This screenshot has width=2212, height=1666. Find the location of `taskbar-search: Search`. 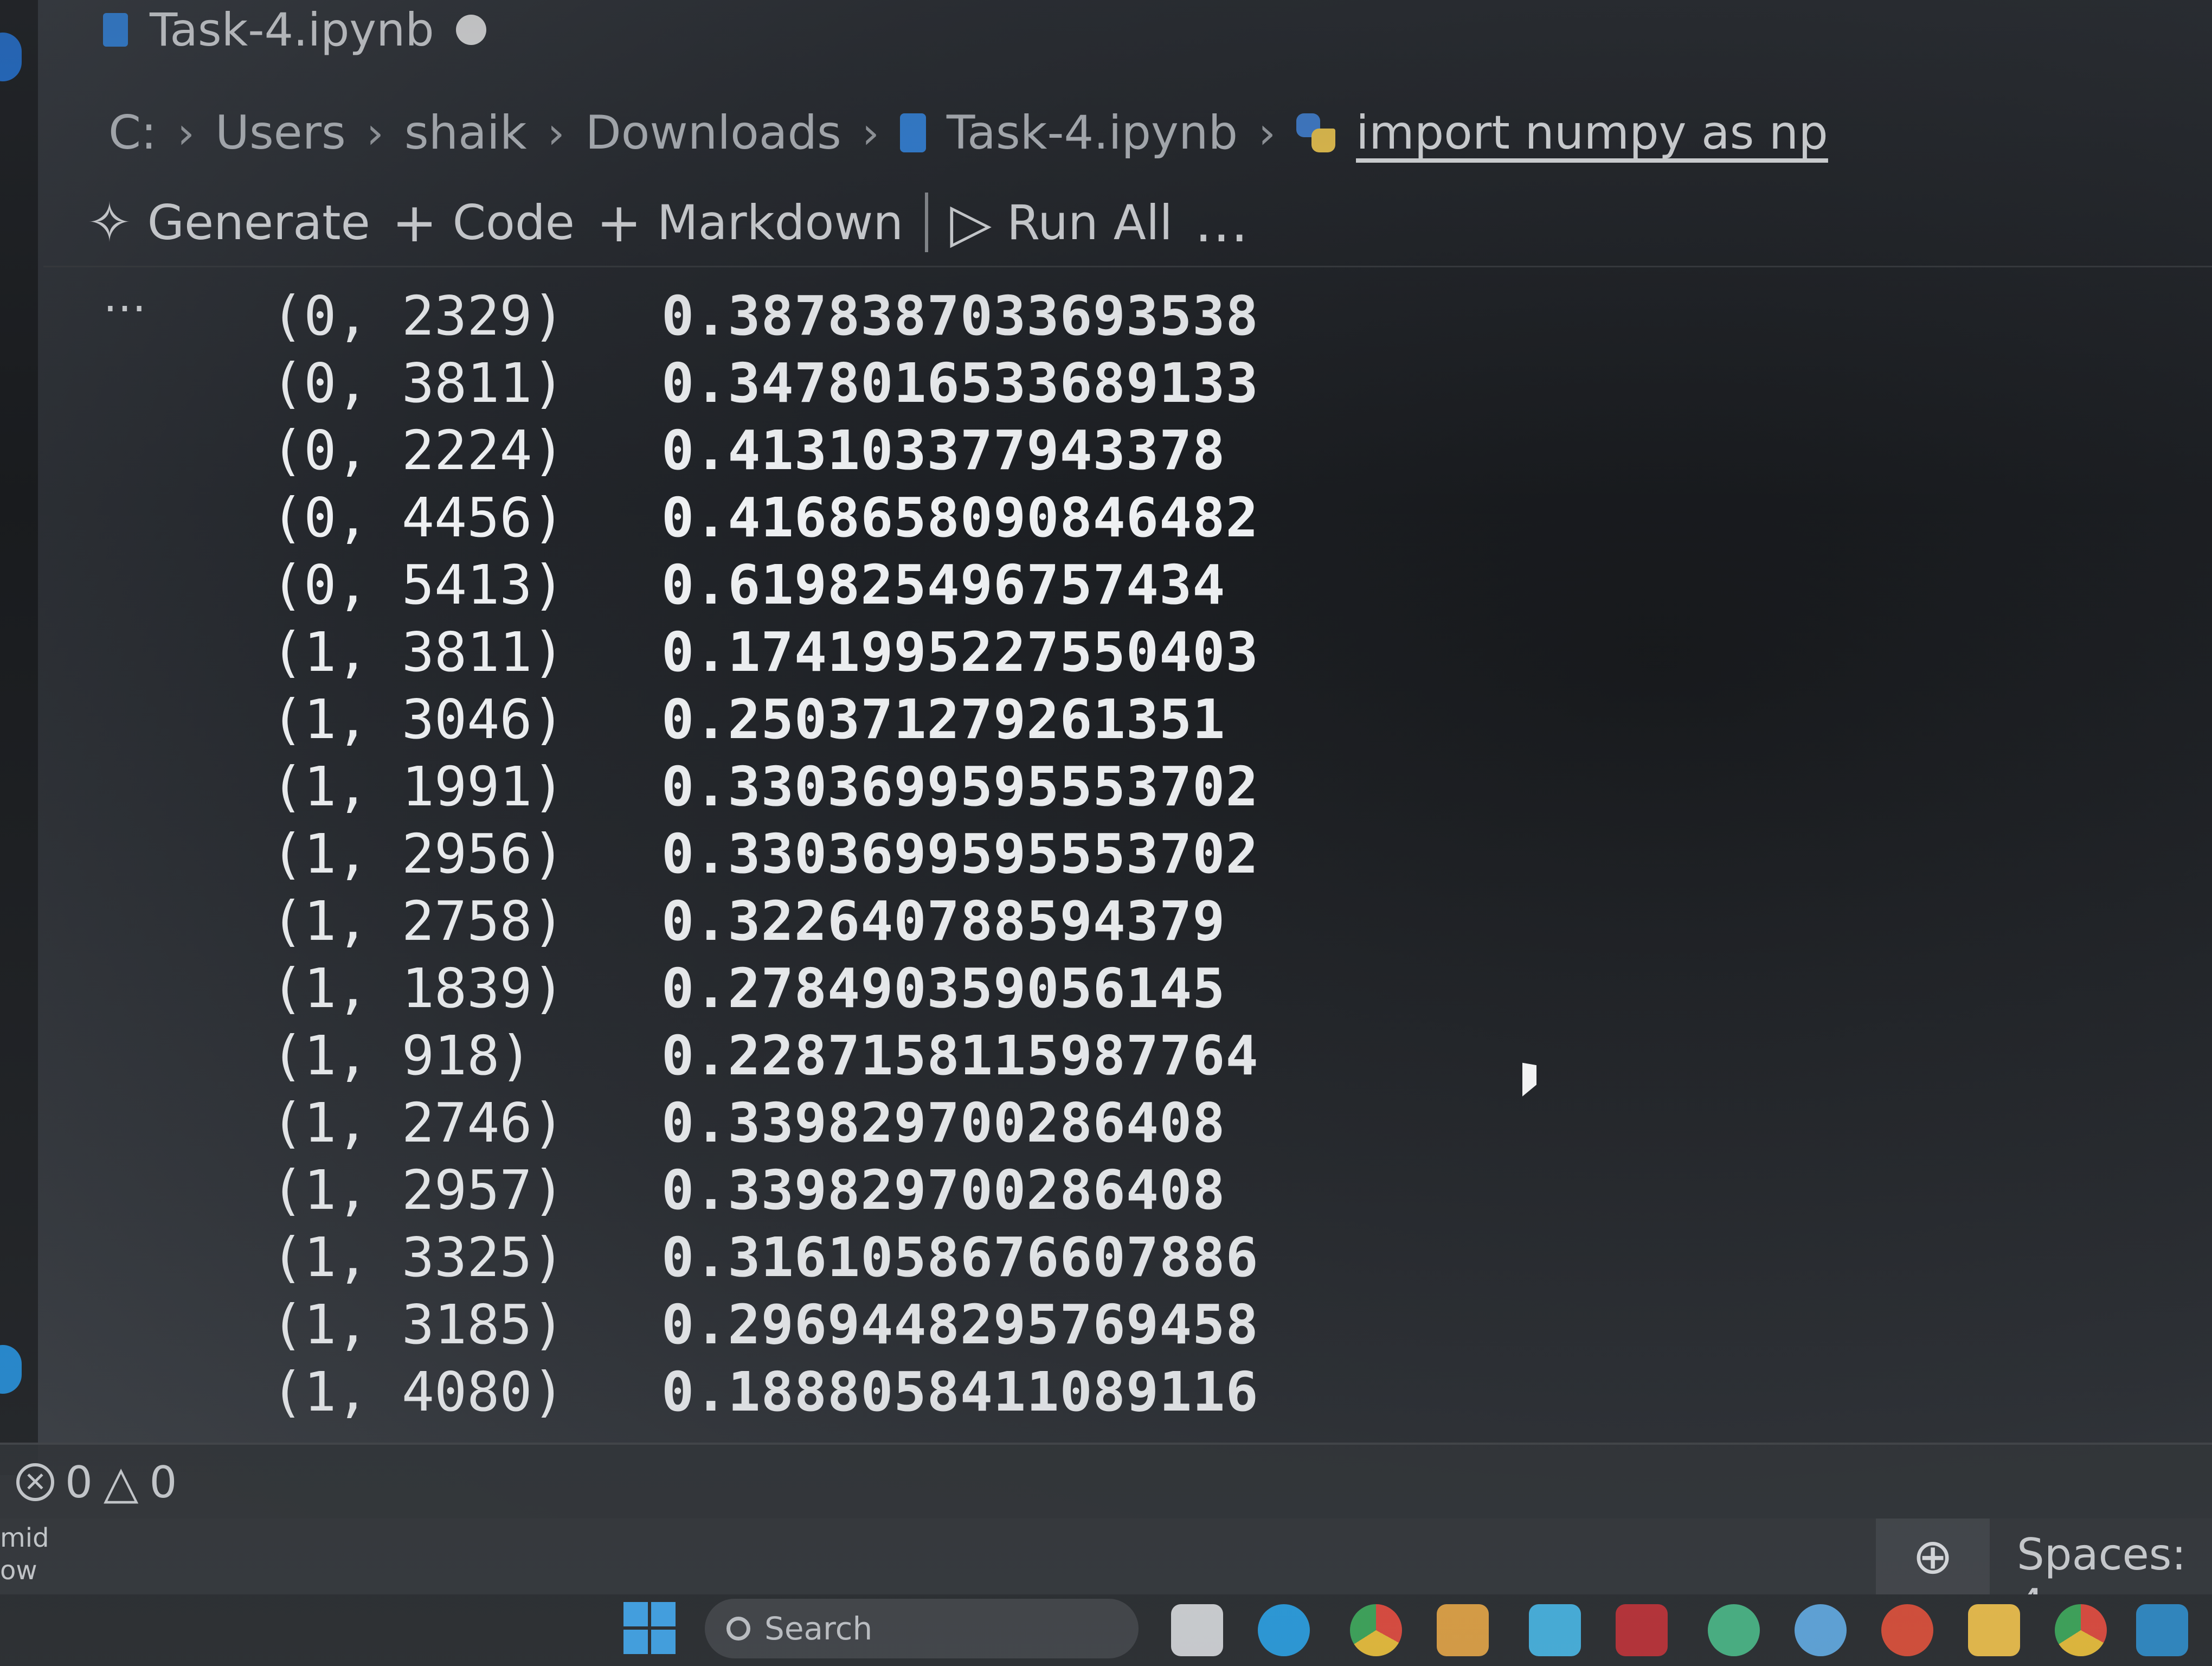

taskbar-search: Search is located at coordinates (922, 1629).